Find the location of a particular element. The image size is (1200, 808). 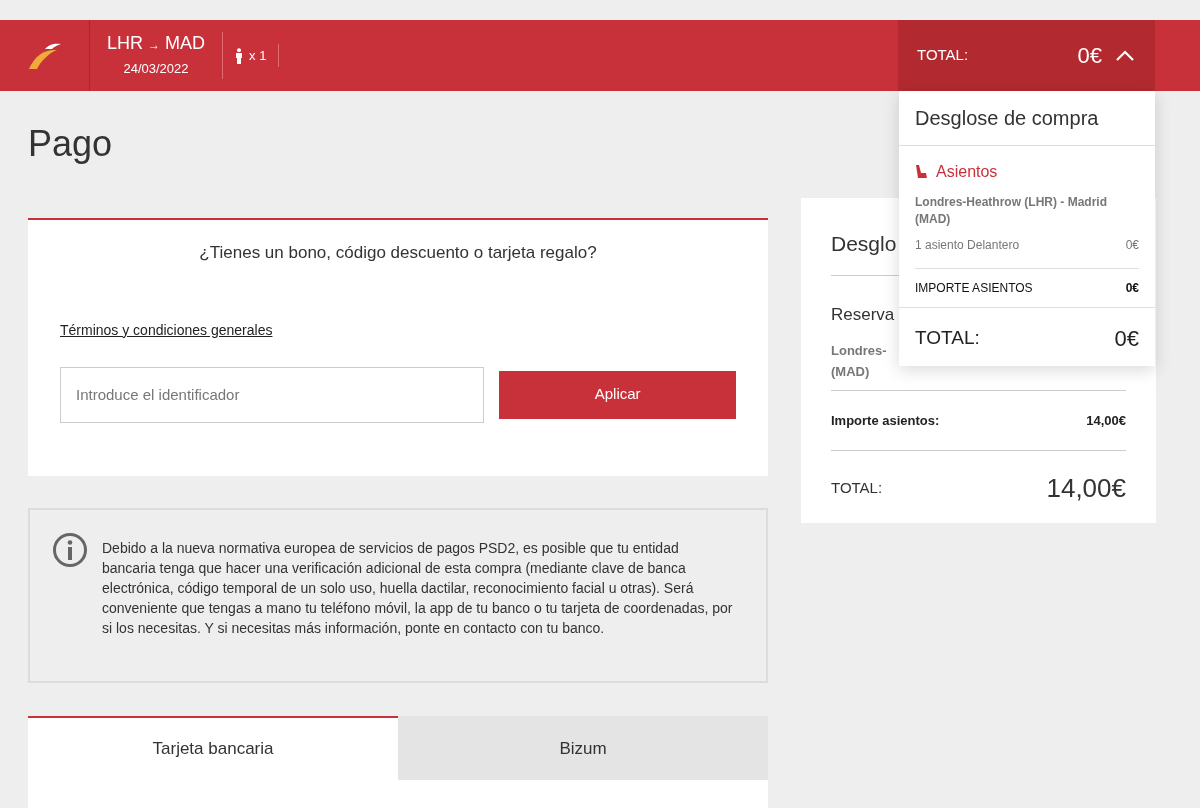

route-text: LHR → MAD is located at coordinates (156, 44).